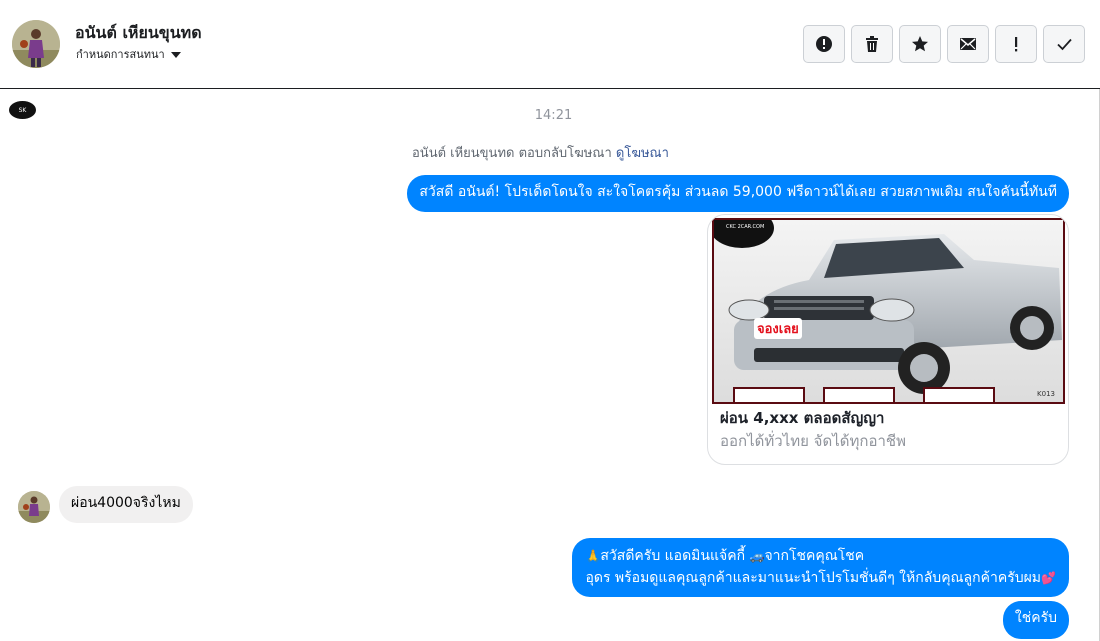 Image resolution: width=1100 pixels, height=641 pixels. What do you see at coordinates (1048, 578) in the screenshot?
I see `hearts-emoji-icon: 💕` at bounding box center [1048, 578].